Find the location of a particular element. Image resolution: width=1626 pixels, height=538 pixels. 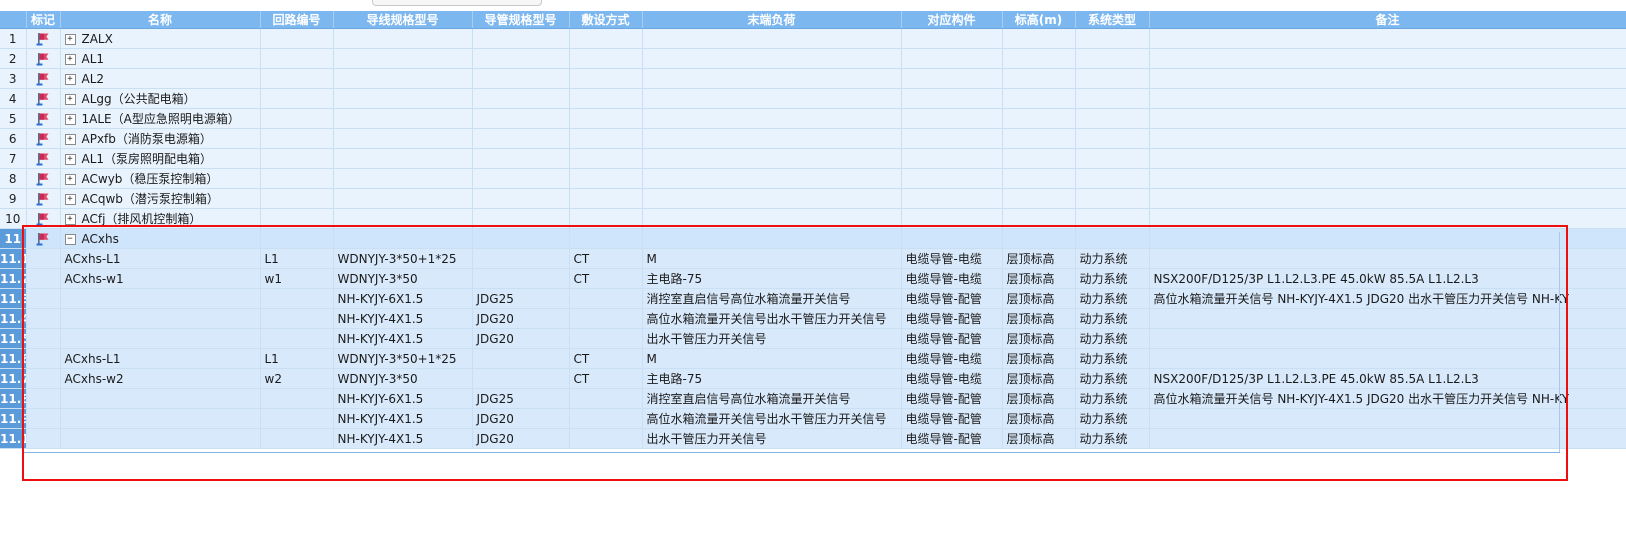

header-elevation: 标高(m) is located at coordinates (1039, 20).